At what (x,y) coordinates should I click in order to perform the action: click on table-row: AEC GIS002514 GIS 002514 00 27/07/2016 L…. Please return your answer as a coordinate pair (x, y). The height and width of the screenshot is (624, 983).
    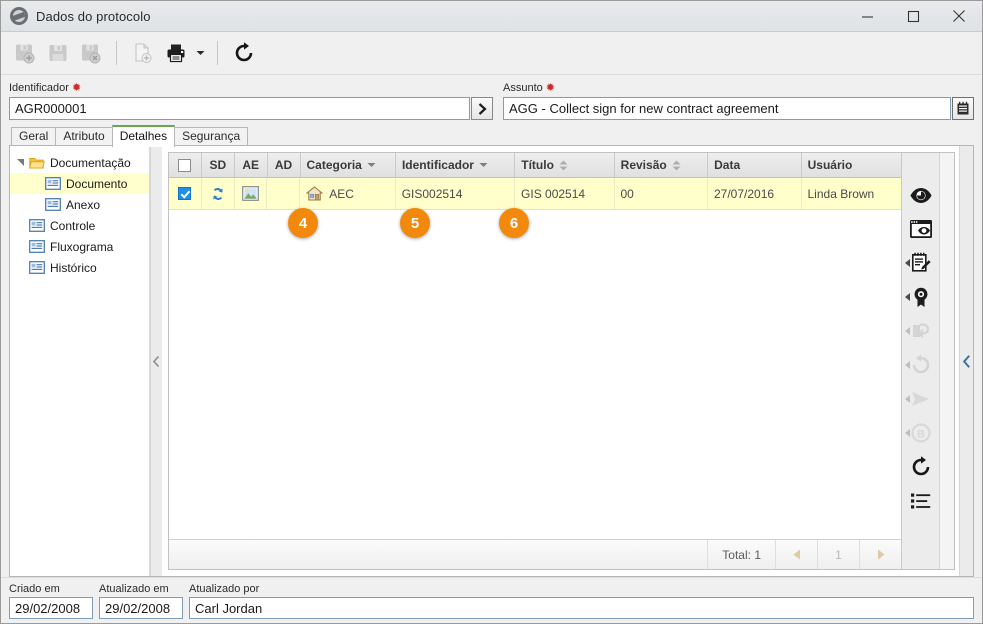
    Looking at the image, I should click on (535, 194).